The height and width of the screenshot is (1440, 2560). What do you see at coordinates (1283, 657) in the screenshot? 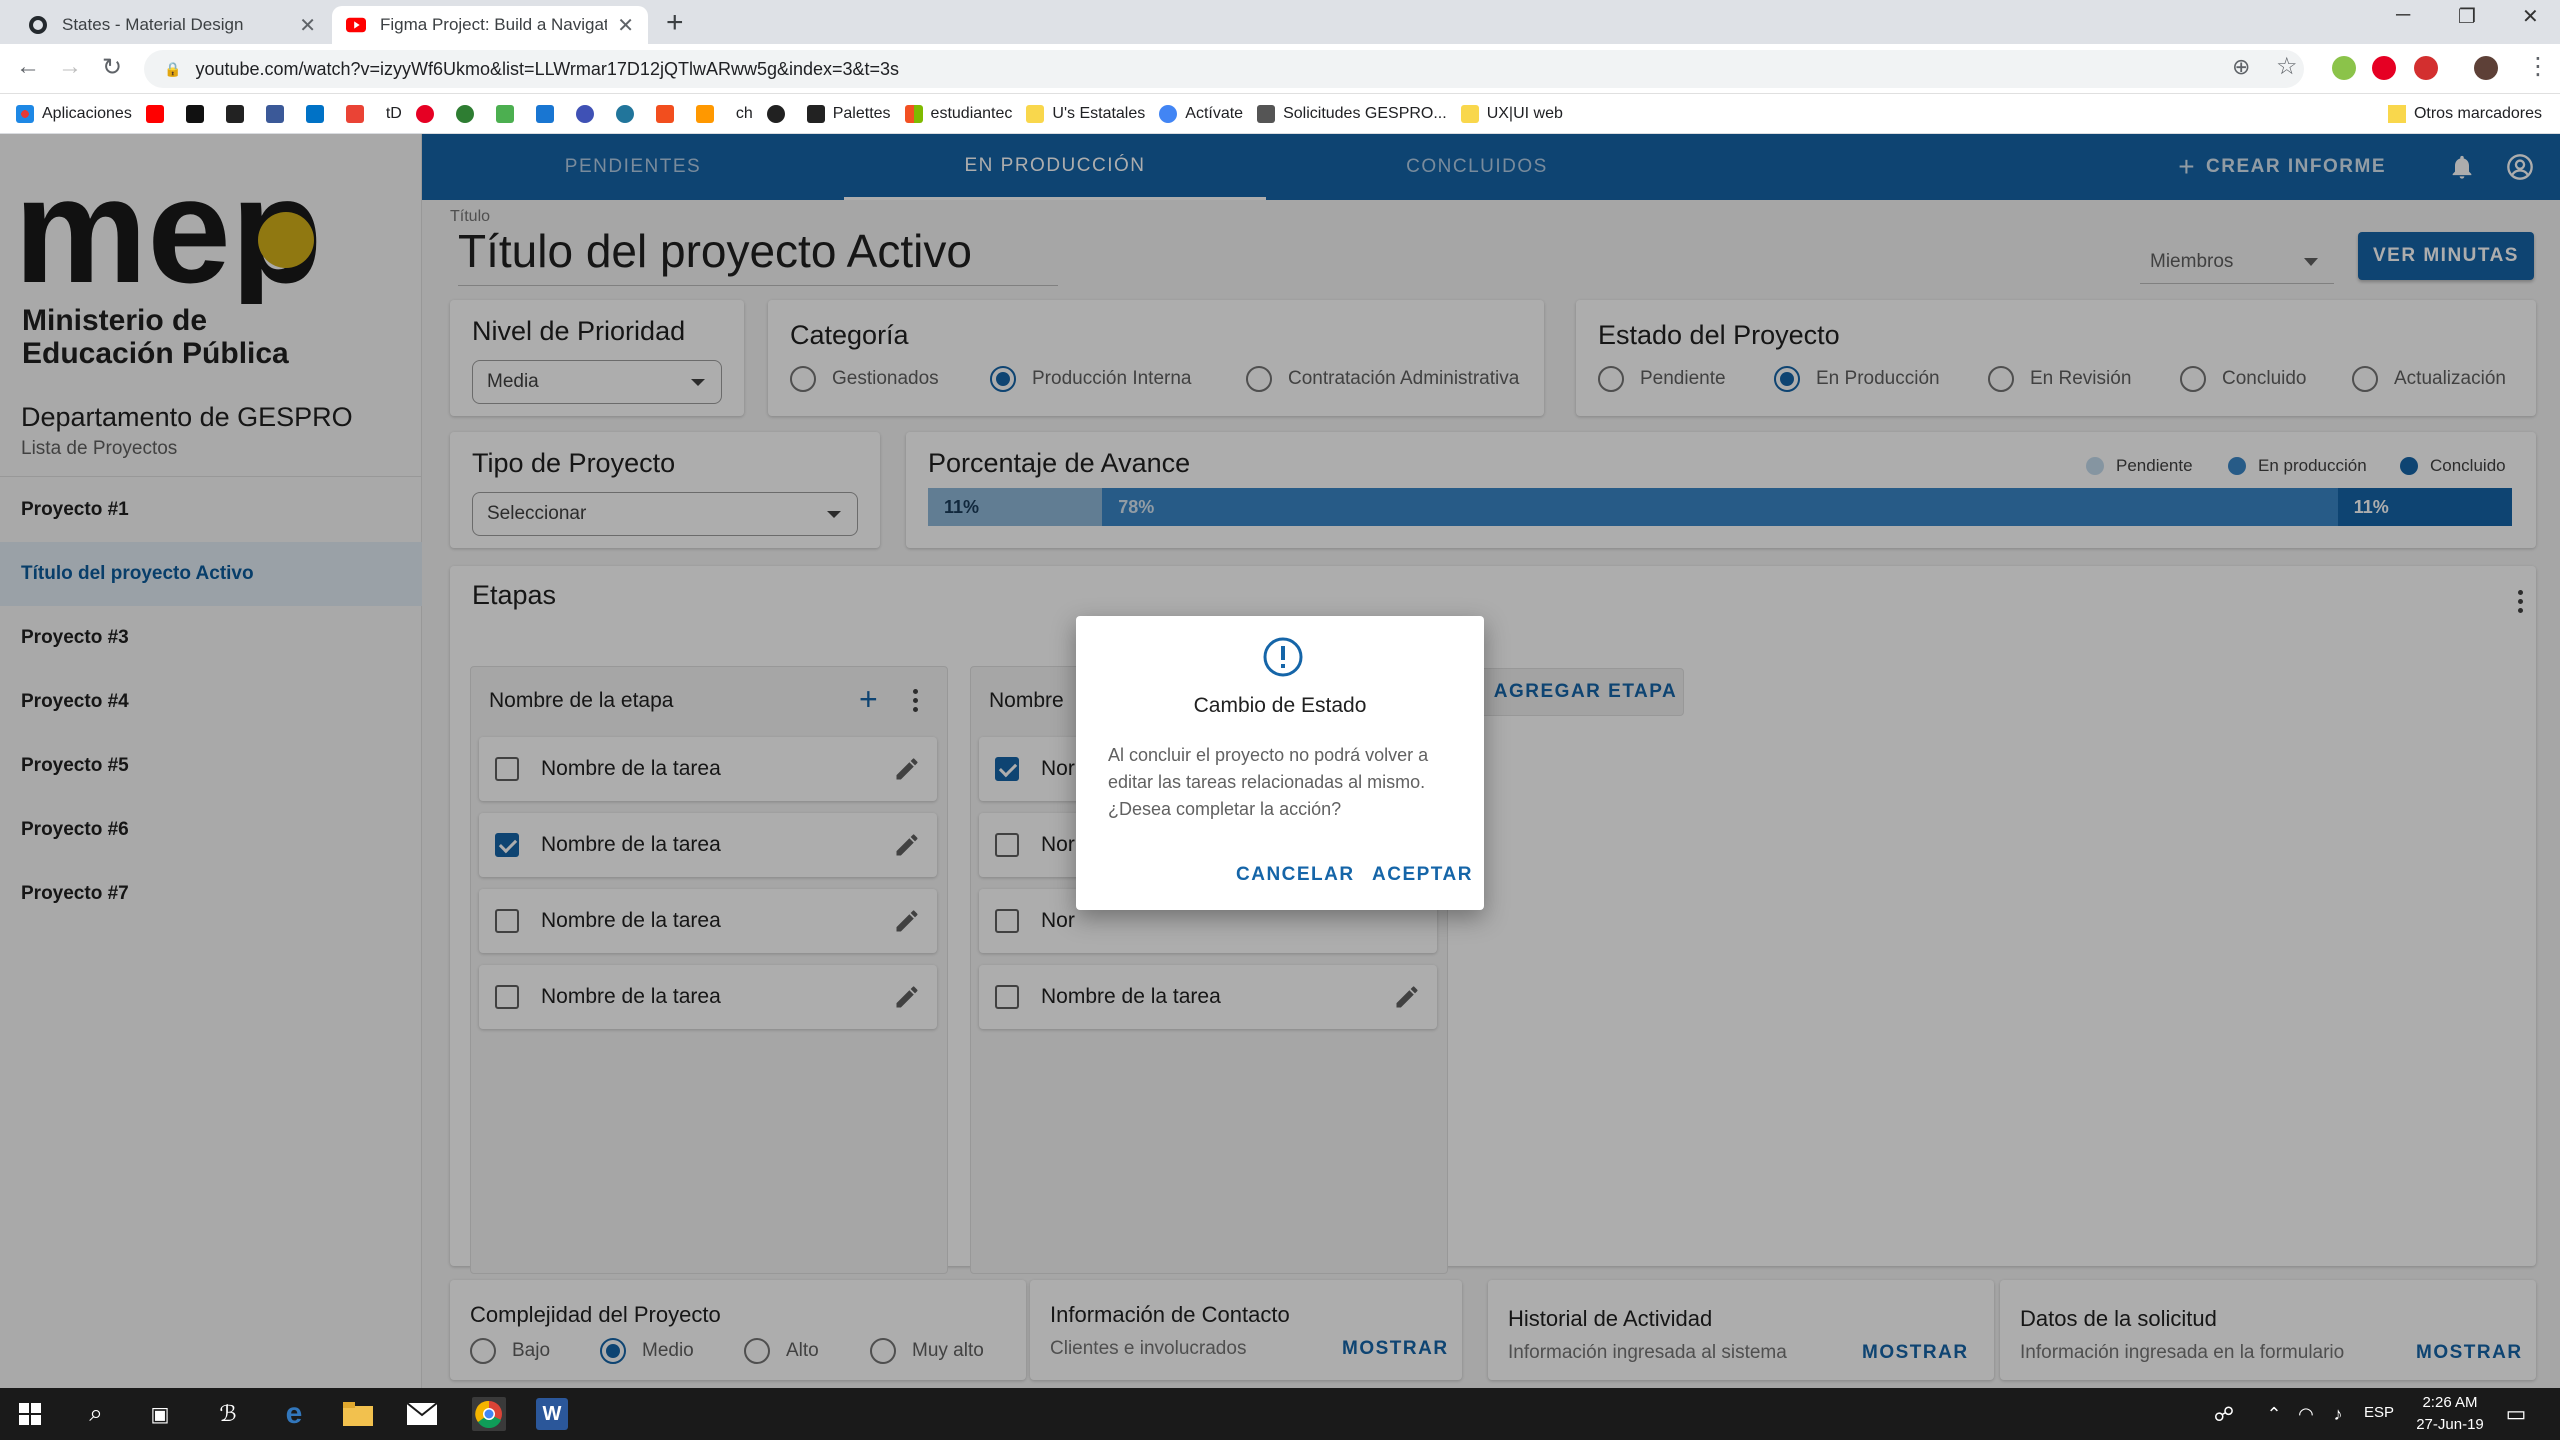
I see `alert-icon` at bounding box center [1283, 657].